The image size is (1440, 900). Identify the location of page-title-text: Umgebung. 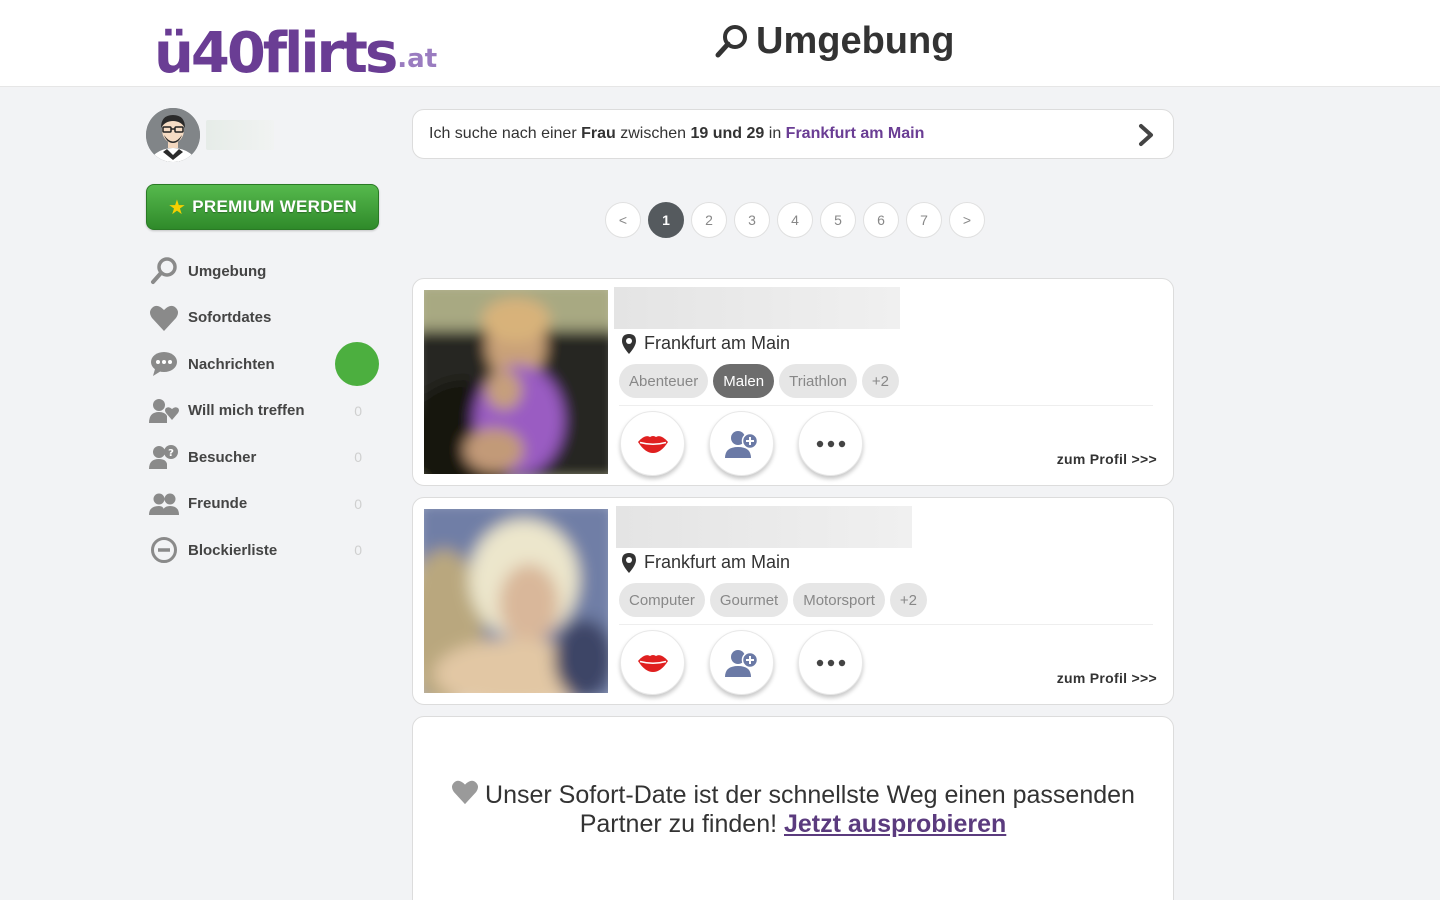
(855, 41).